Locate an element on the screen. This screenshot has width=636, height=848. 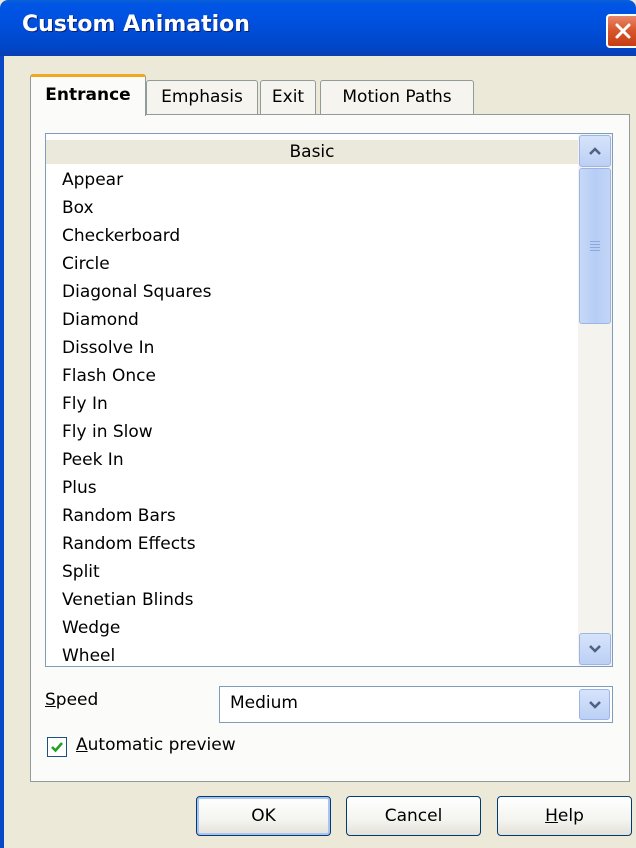
list-item: Checkerboard is located at coordinates (121, 236).